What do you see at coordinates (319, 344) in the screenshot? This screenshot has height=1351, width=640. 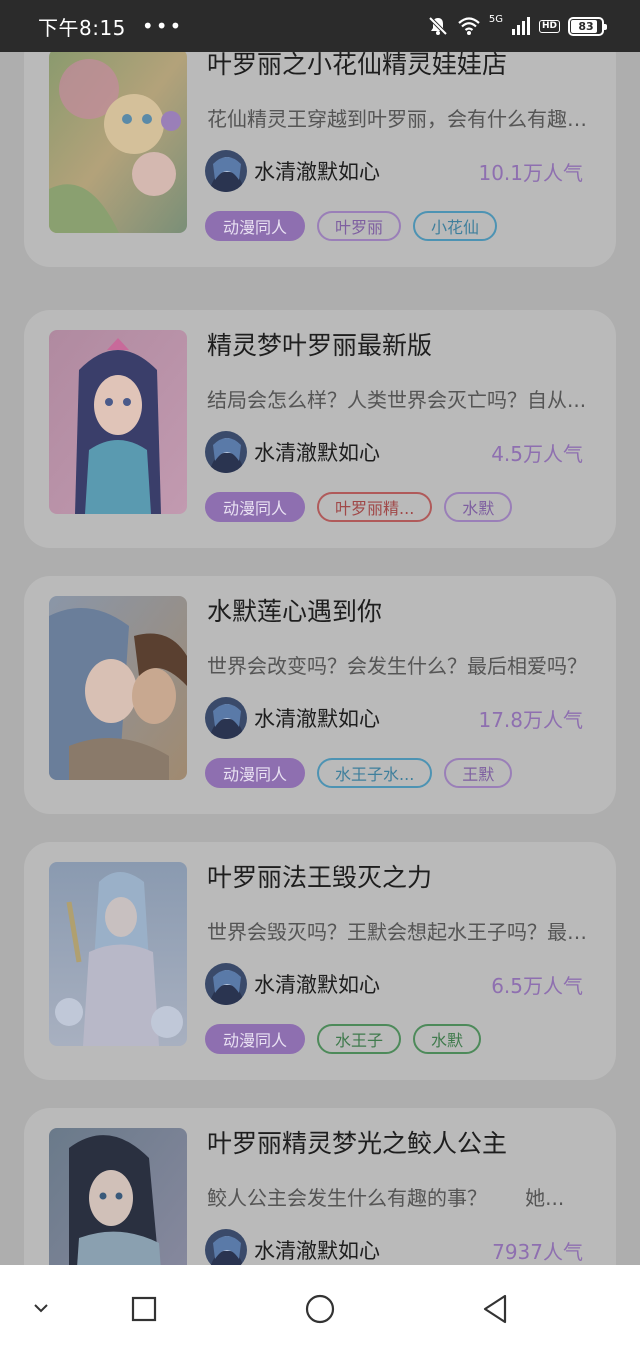 I see `story-title: 精灵梦叶罗丽最新版` at bounding box center [319, 344].